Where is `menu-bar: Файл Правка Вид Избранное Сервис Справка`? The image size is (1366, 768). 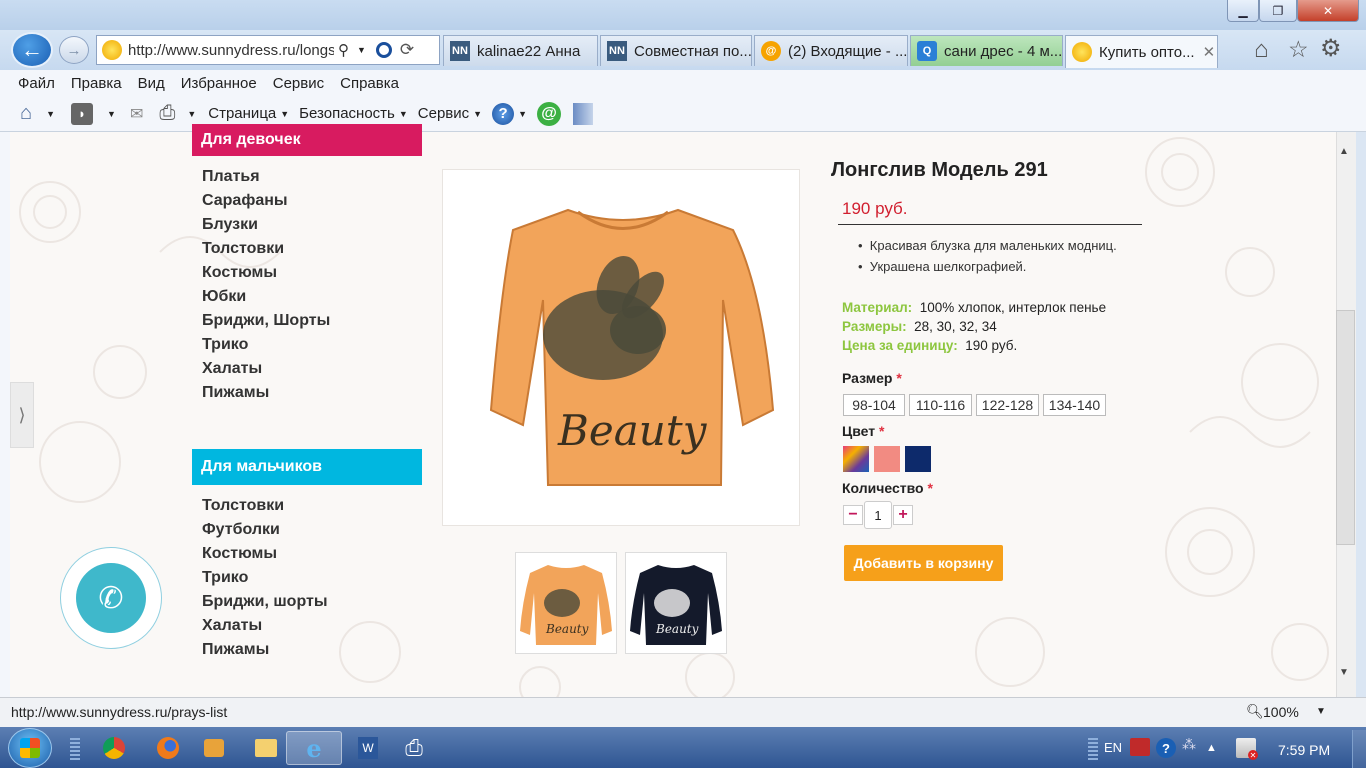
menu-bar: Файл Правка Вид Избранное Сервис Справка is located at coordinates (683, 83).